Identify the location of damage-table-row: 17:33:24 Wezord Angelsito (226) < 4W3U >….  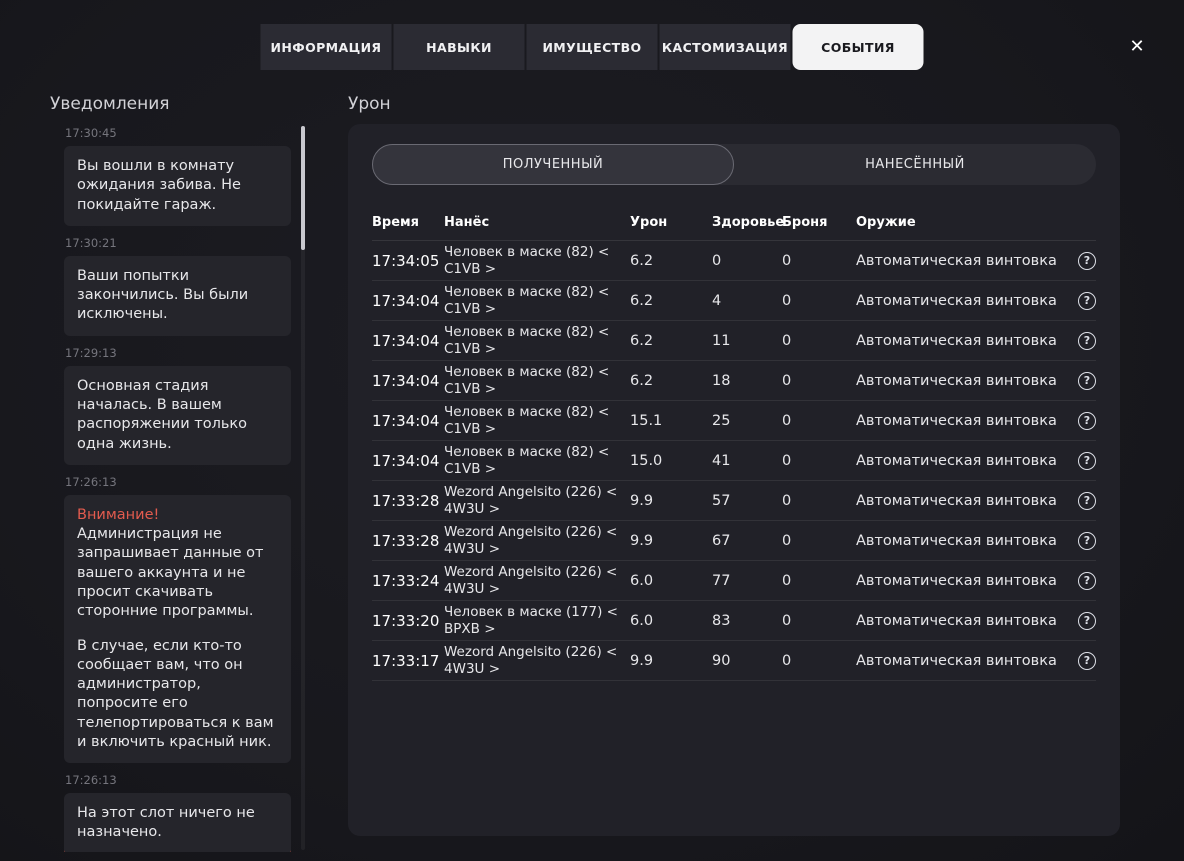
(734, 581).